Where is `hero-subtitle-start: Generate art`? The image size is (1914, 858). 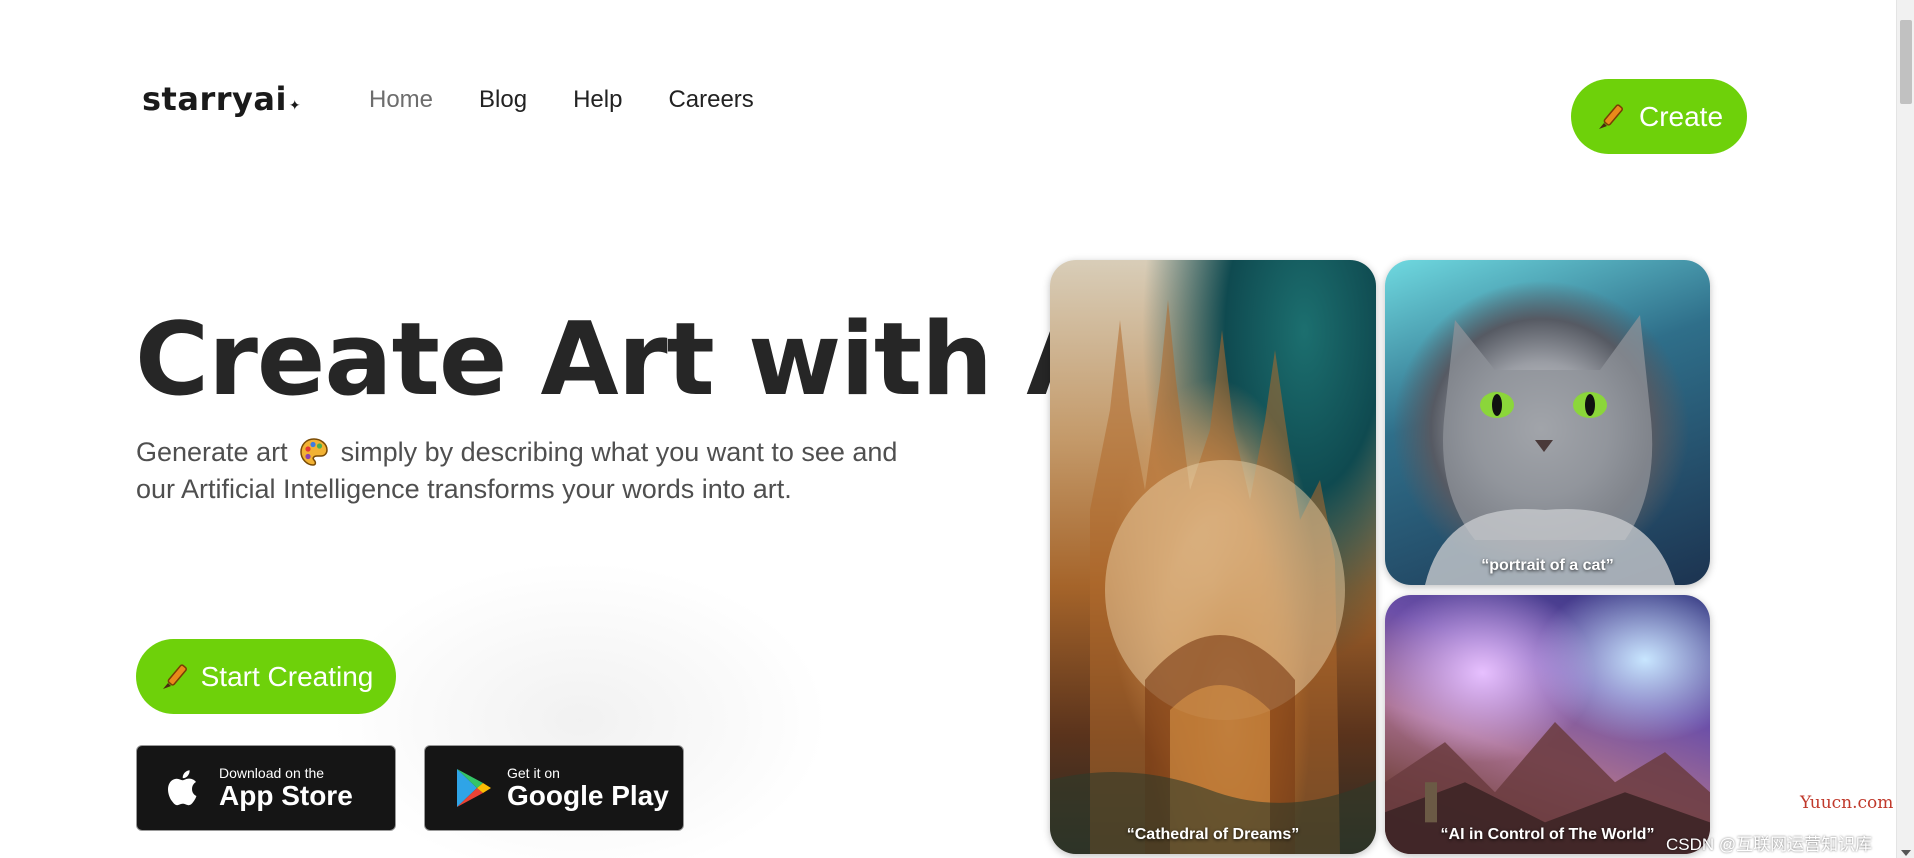 hero-subtitle-start: Generate art is located at coordinates (212, 452).